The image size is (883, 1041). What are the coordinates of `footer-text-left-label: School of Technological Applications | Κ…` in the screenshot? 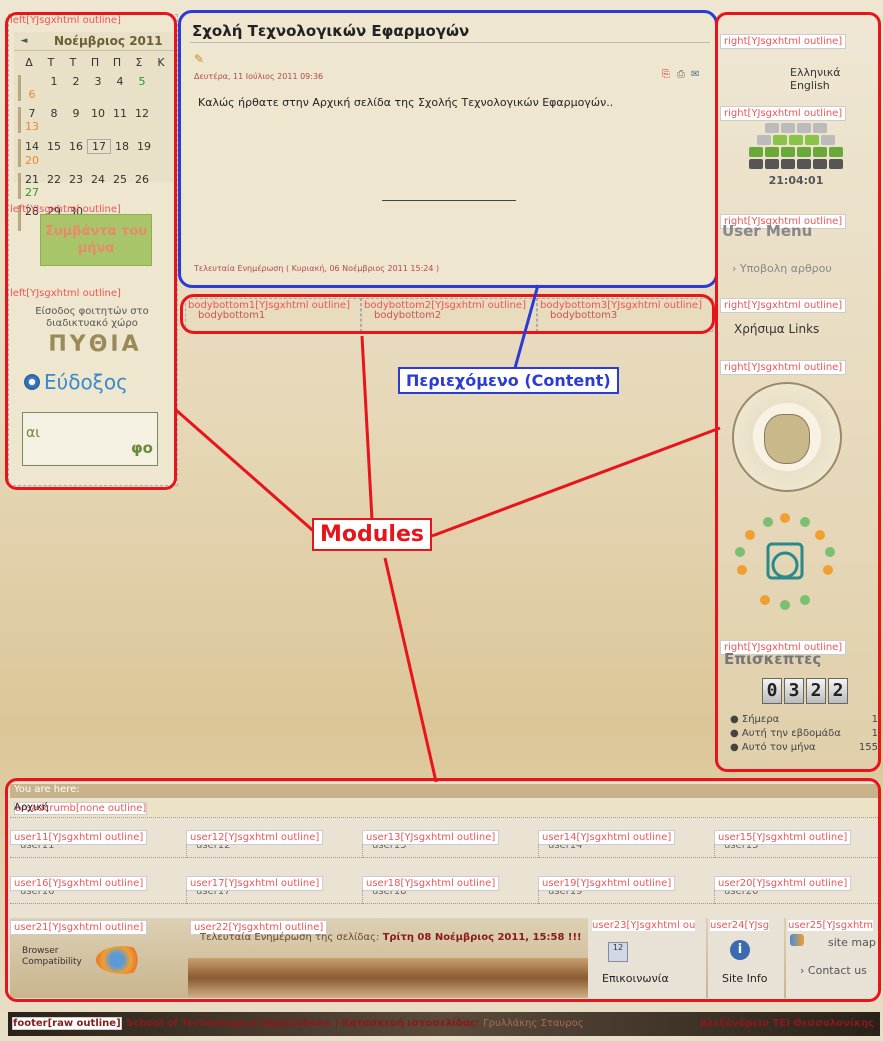 It's located at (303, 1023).